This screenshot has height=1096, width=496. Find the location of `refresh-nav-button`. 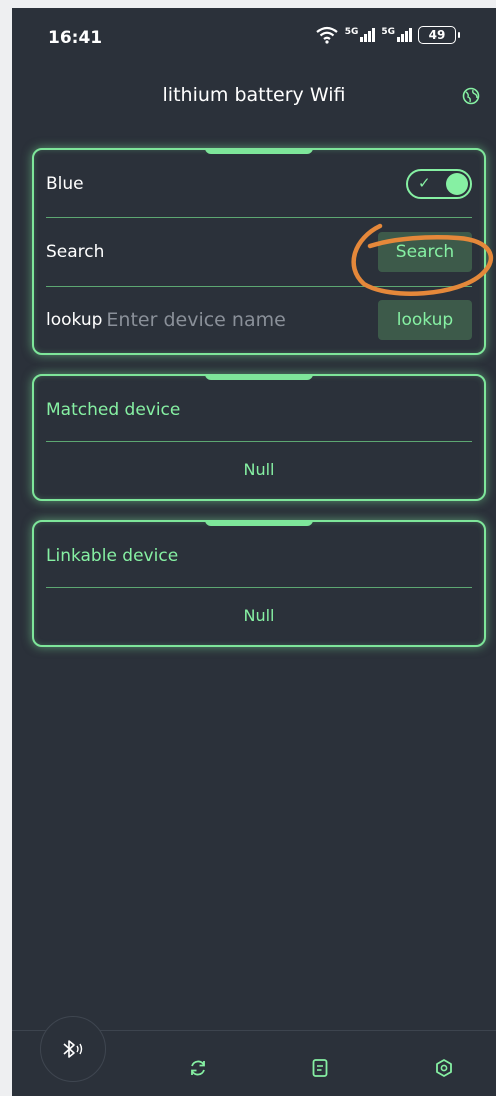

refresh-nav-button is located at coordinates (198, 1068).